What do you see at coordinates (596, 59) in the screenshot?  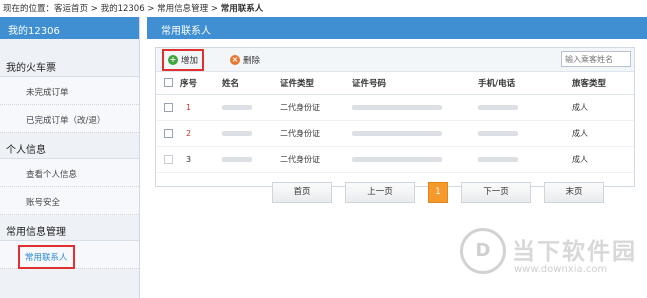 I see `passenger-search-input` at bounding box center [596, 59].